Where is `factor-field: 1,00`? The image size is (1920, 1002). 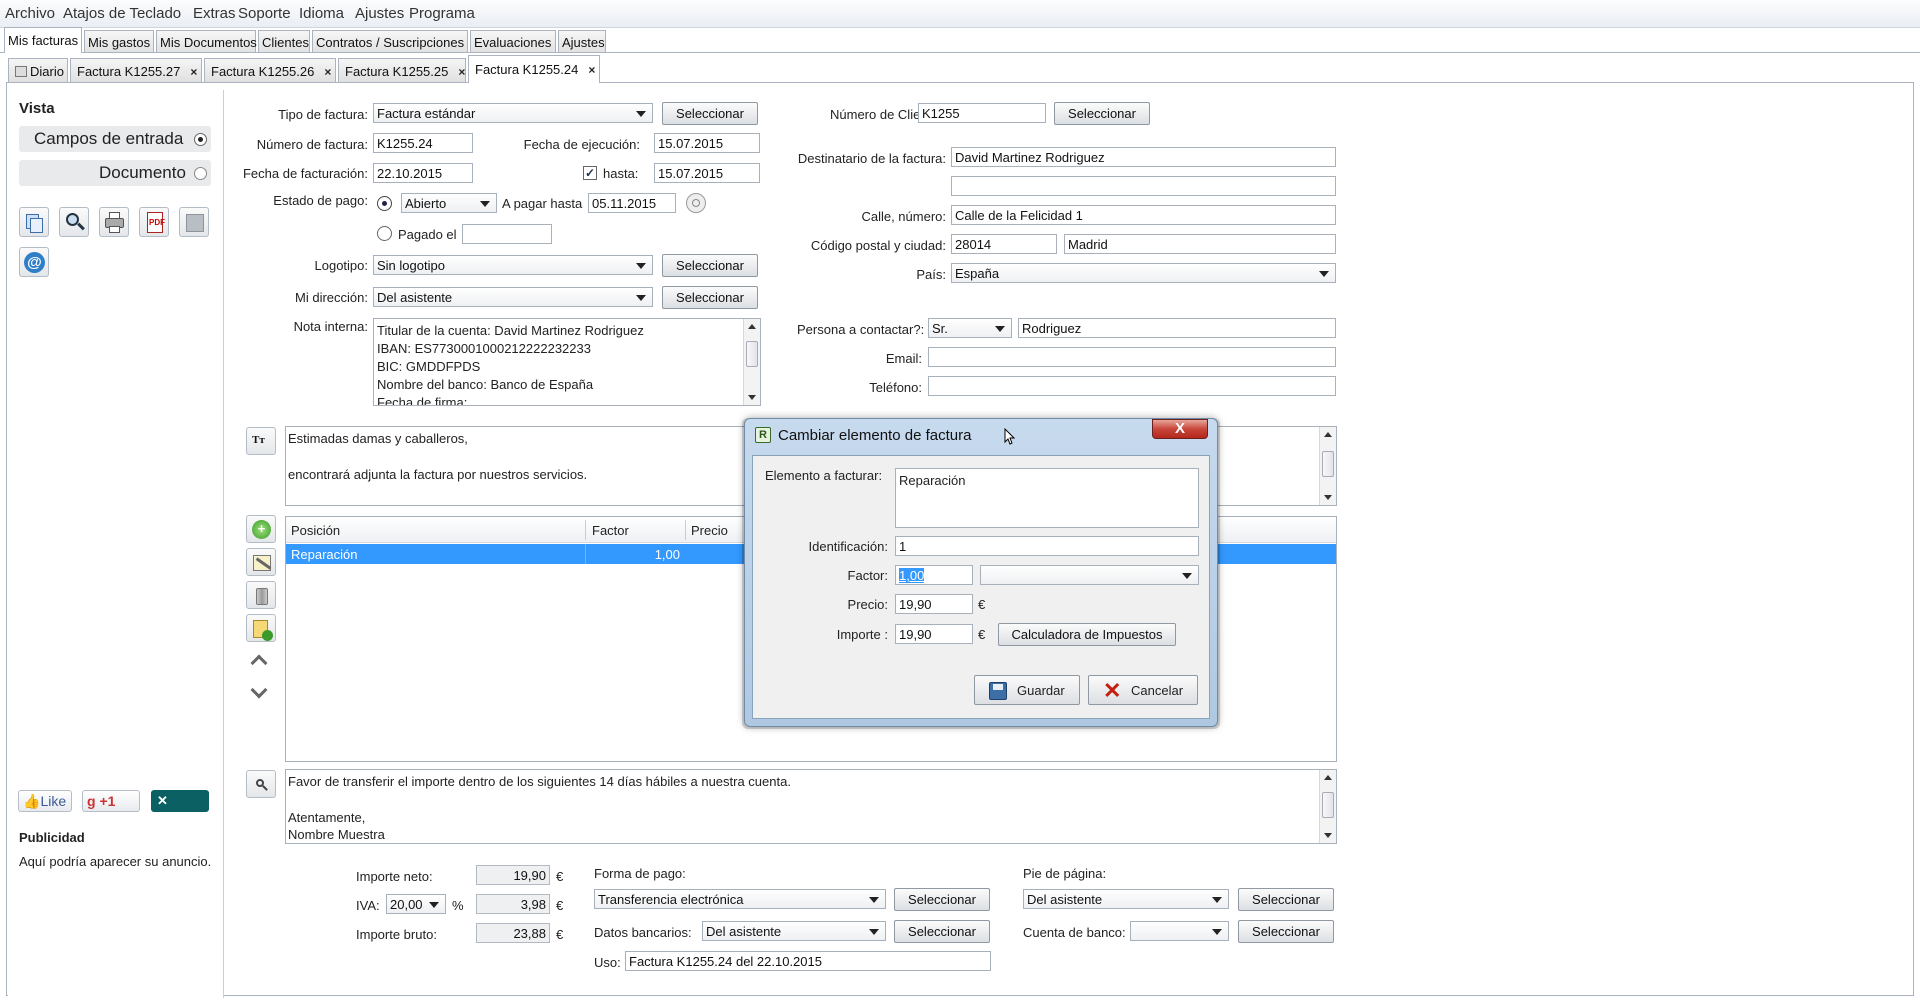
factor-field: 1,00 is located at coordinates (934, 575).